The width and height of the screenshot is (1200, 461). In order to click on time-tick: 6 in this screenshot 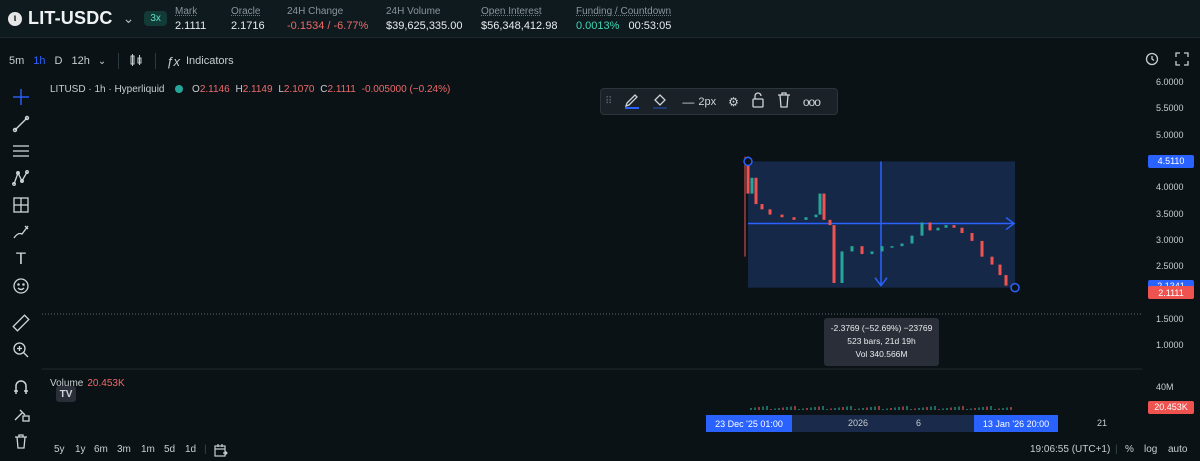, I will do `click(919, 423)`.